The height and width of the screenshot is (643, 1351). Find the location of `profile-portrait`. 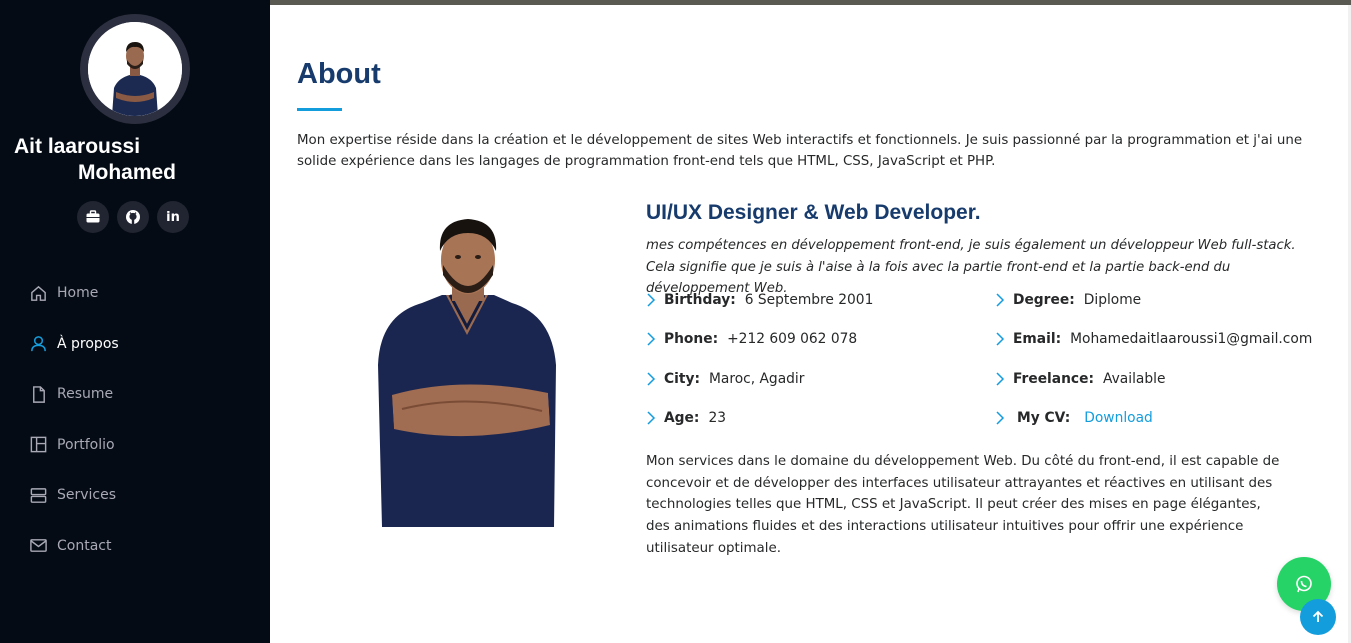

profile-portrait is located at coordinates (467, 371).